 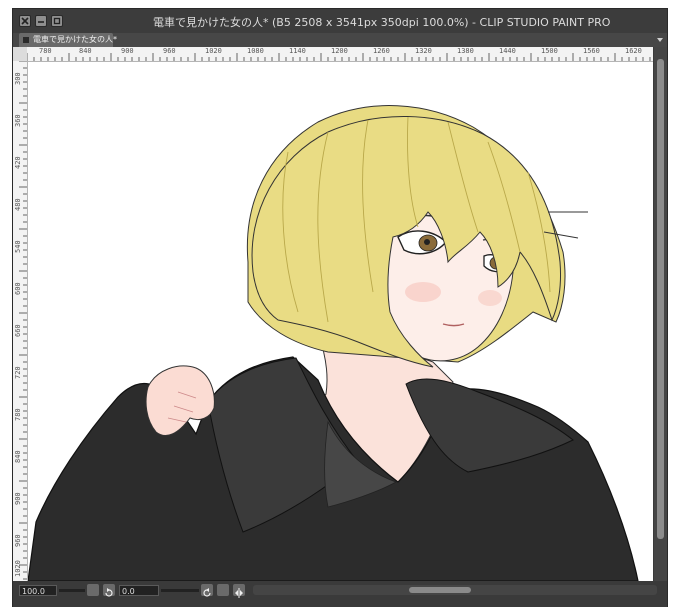 I want to click on ruler-label: 1380, so click(x=465, y=51).